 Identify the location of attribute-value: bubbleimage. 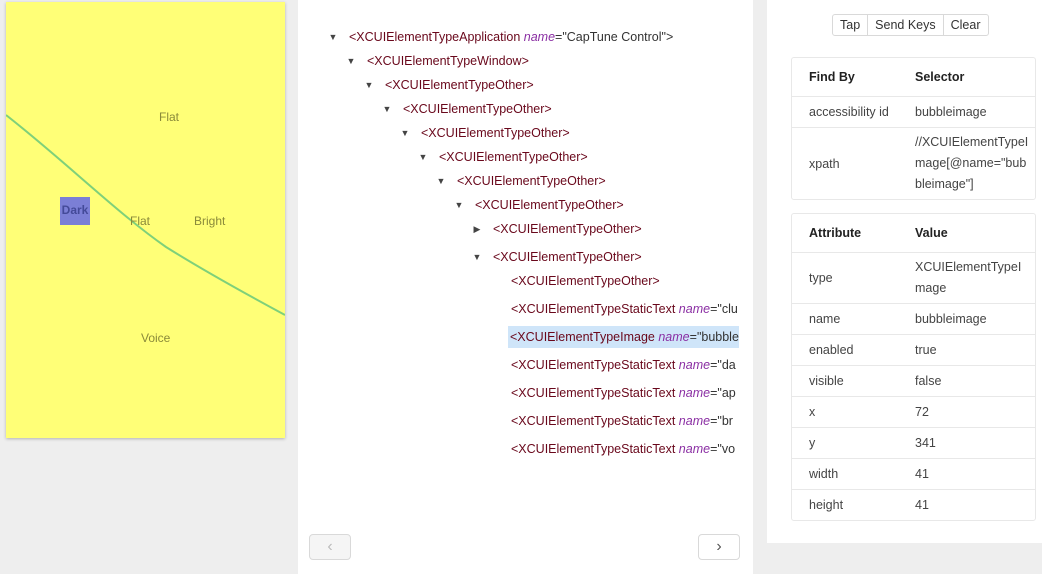
(967, 319).